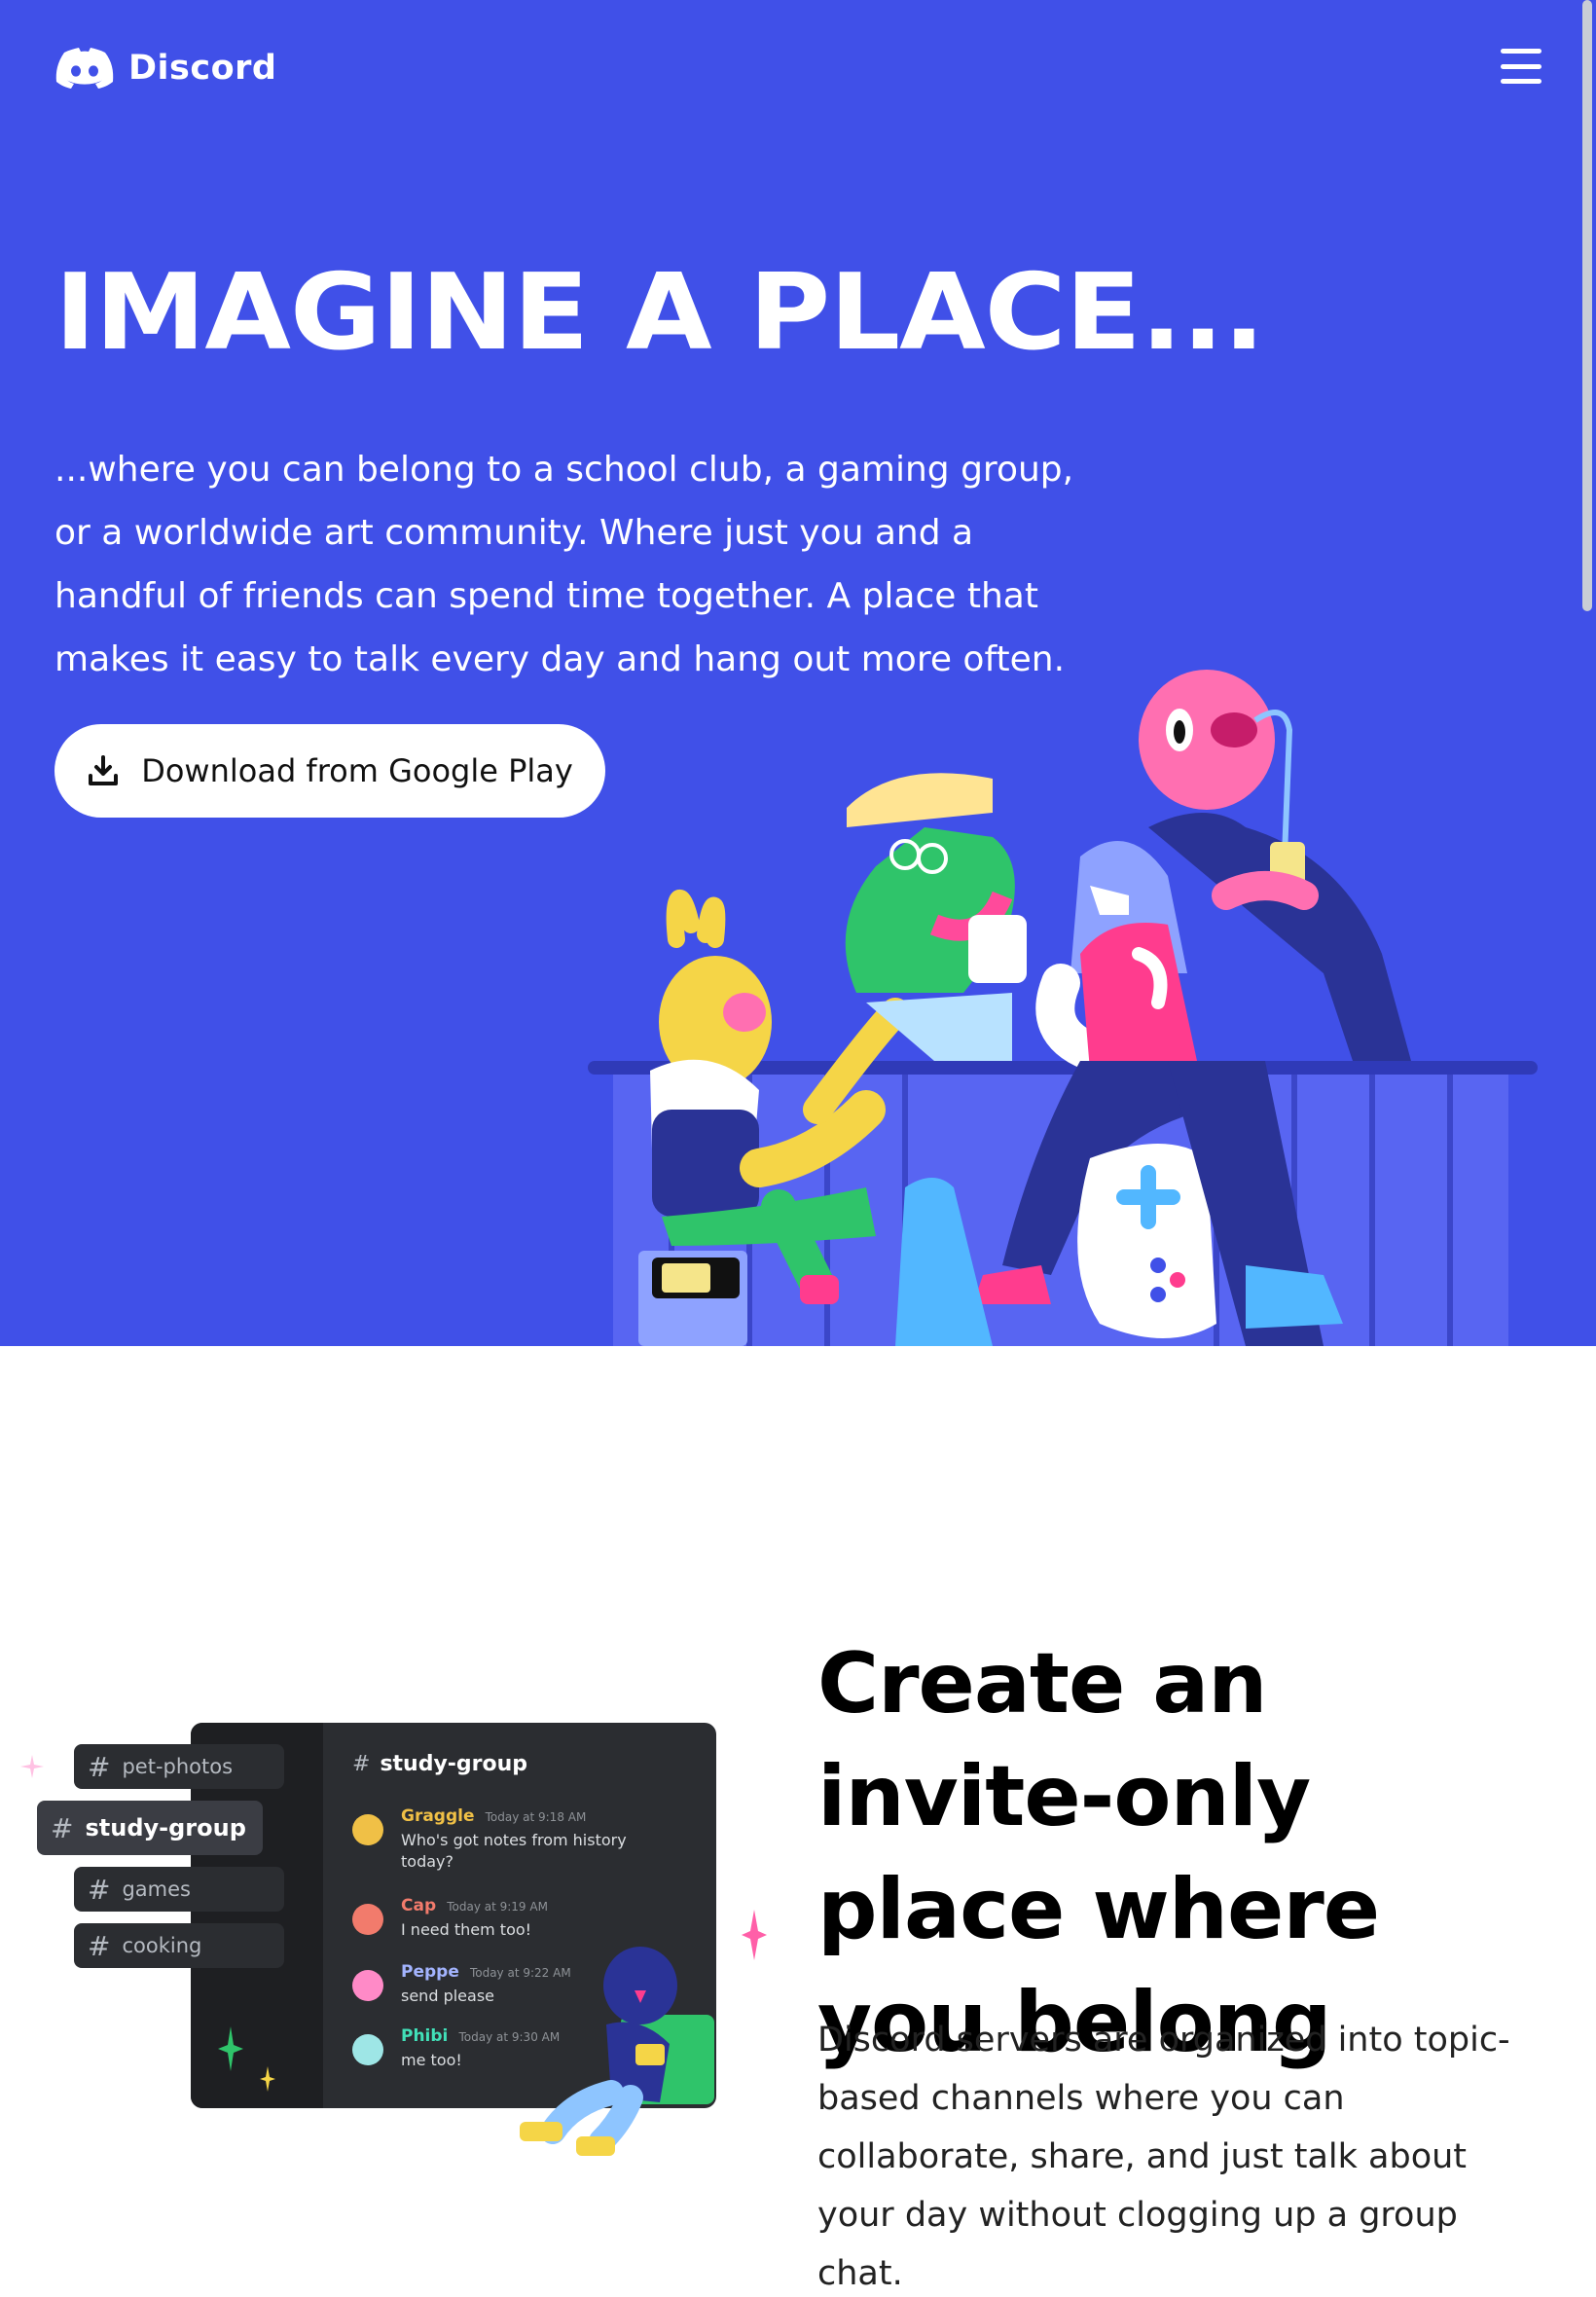 The height and width of the screenshot is (2297, 1596). I want to click on channel-label: pet-photos, so click(178, 1766).